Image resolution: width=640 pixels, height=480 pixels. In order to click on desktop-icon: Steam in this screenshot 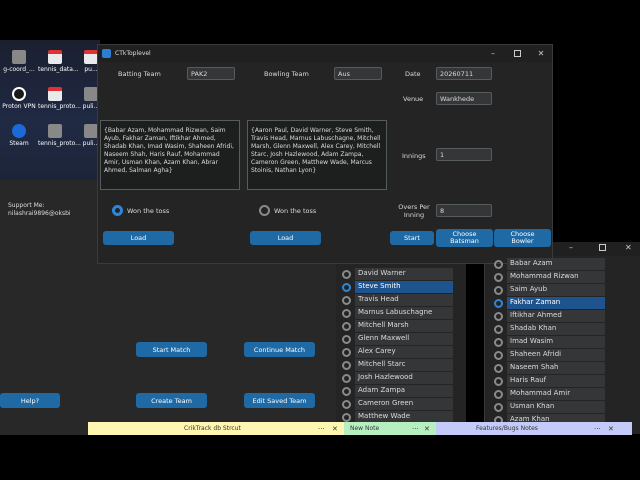, I will do `click(19, 135)`.